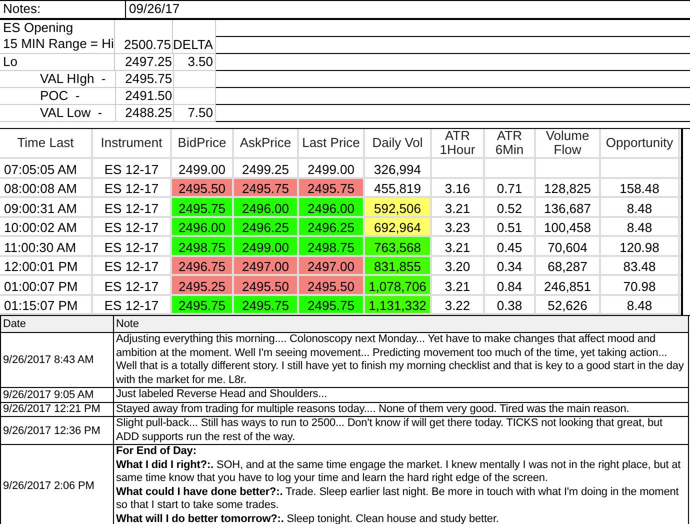 The height and width of the screenshot is (524, 690). I want to click on table-cell: 0.52, so click(509, 209).